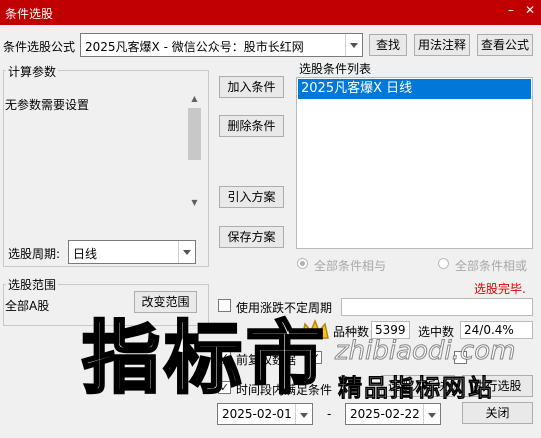 Image resolution: width=541 pixels, height=438 pixels. I want to click on find-button: 查找, so click(388, 45).